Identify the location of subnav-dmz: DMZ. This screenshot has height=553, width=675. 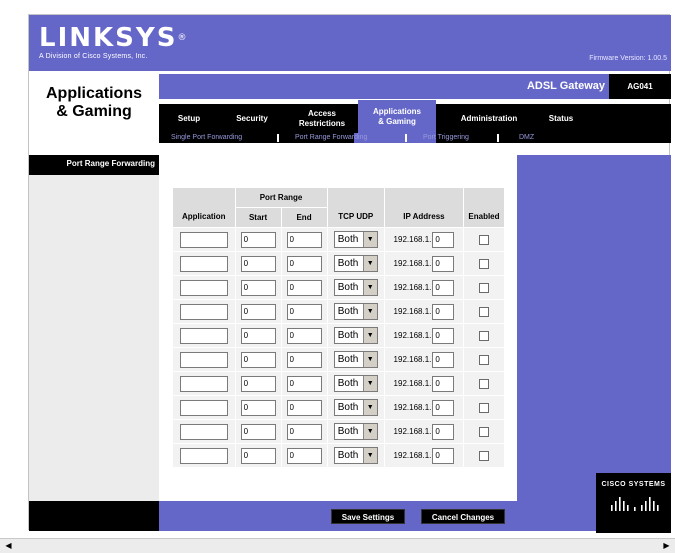
(526, 138).